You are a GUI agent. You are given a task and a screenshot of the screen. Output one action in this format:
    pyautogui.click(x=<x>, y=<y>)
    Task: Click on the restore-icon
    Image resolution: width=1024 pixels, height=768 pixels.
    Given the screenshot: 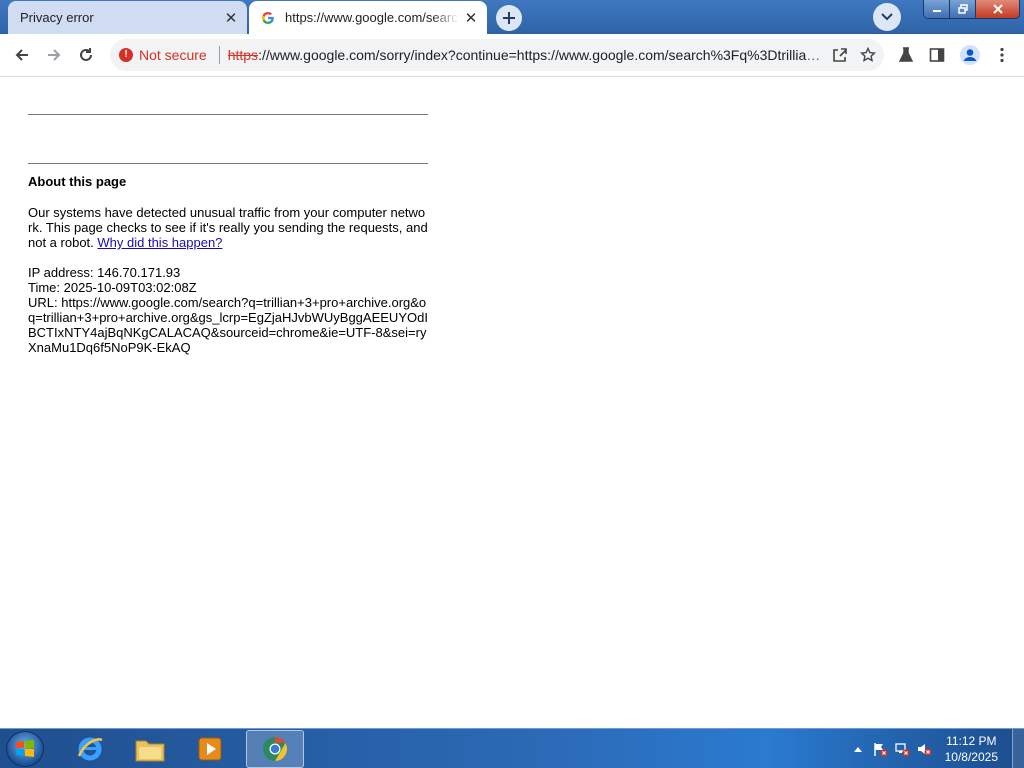 What is the action you would take?
    pyautogui.click(x=962, y=9)
    